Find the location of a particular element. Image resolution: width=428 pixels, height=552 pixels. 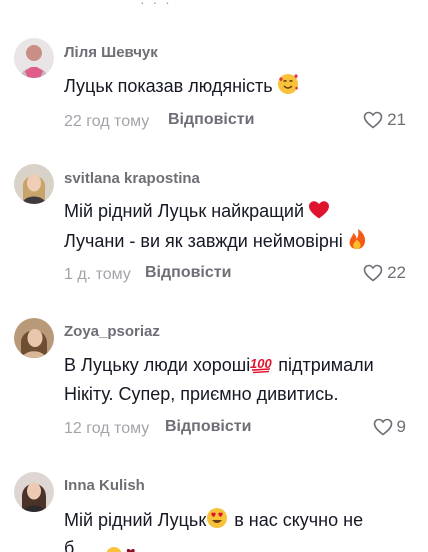

comment-timestamp: 12 год тому is located at coordinates (107, 428).